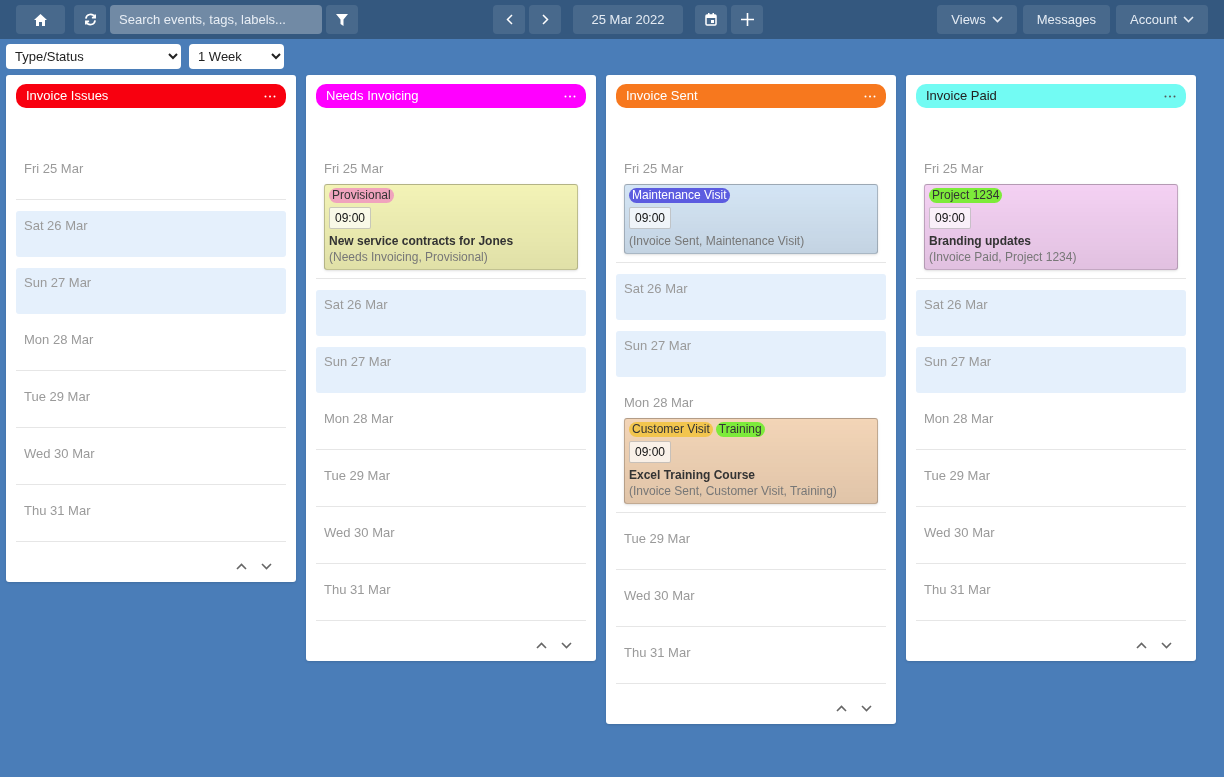  Describe the element at coordinates (67, 96) in the screenshot. I see `column-title: Invoice Issues` at that location.